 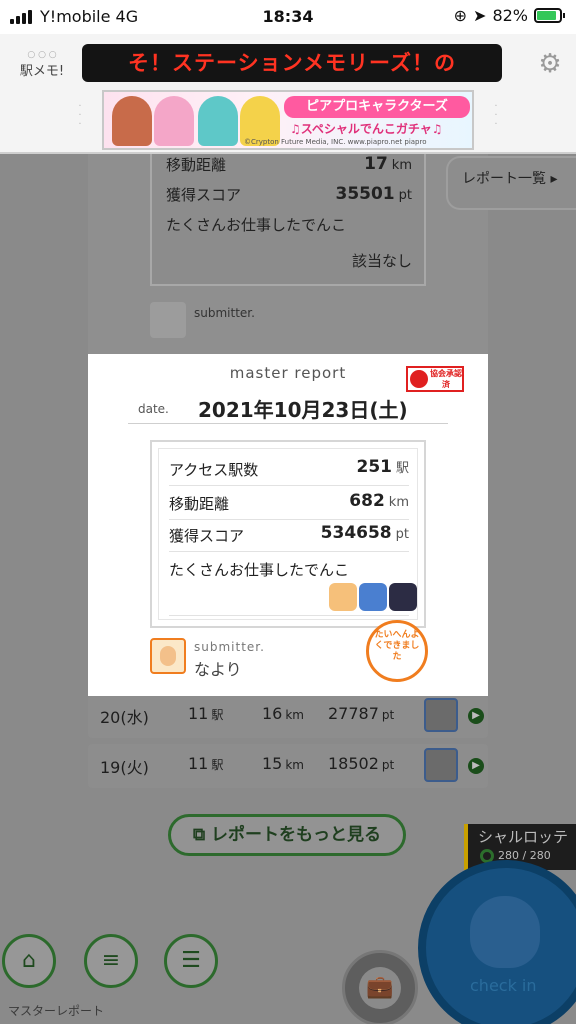 What do you see at coordinates (287, 835) in the screenshot?
I see `more-reports-button: ⧉ レポートをもっと見る` at bounding box center [287, 835].